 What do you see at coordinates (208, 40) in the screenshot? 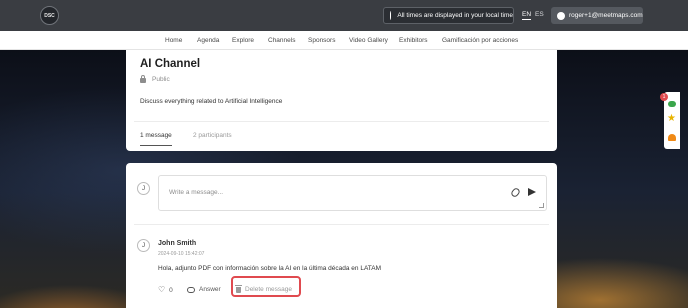
I see `nav-agenda: Agenda` at bounding box center [208, 40].